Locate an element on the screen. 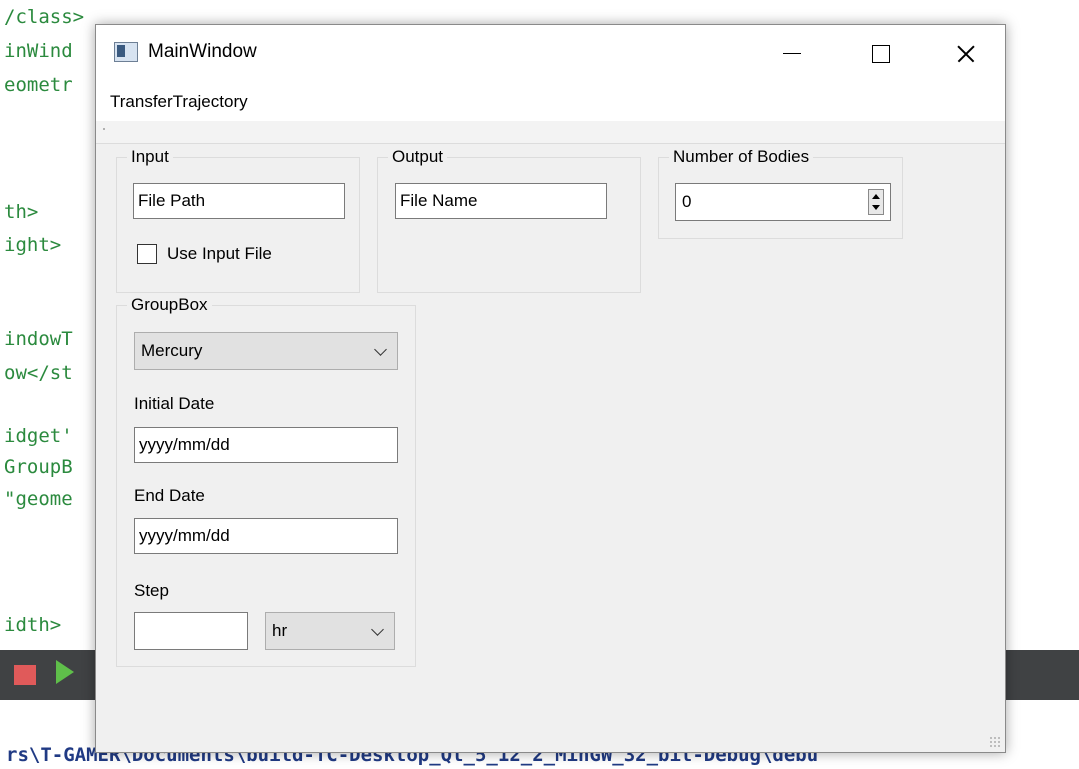  code-line: ow</st is located at coordinates (38, 373).